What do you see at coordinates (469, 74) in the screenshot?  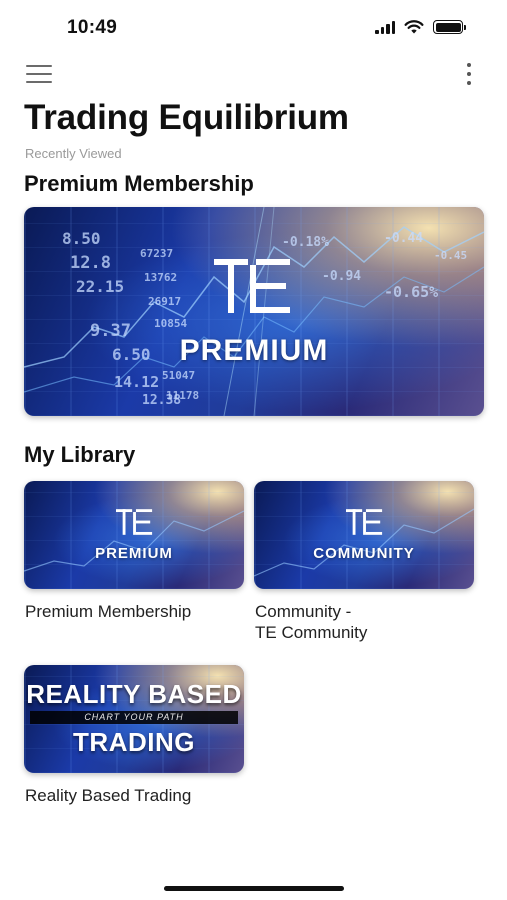 I see `vertical-more-icon` at bounding box center [469, 74].